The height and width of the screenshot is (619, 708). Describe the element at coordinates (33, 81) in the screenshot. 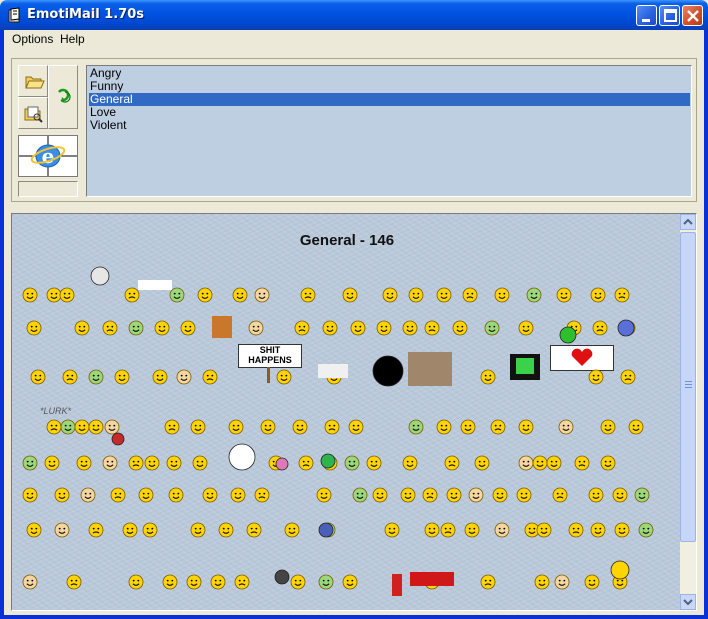

I see `open-folder-button` at that location.